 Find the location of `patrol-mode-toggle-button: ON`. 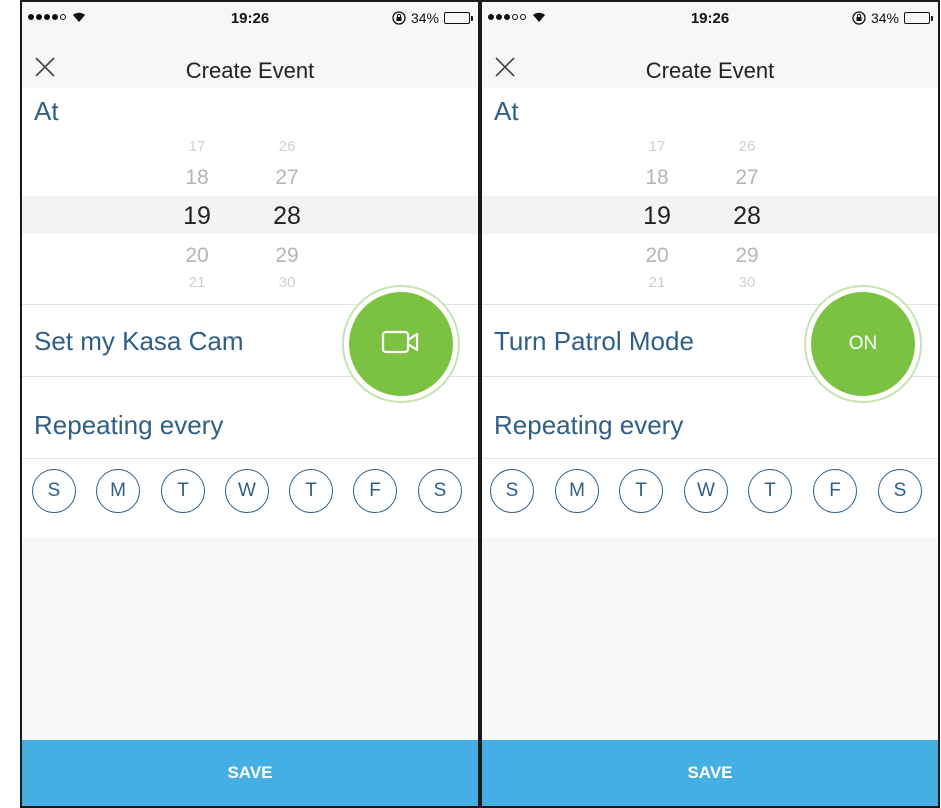

patrol-mode-toggle-button: ON is located at coordinates (863, 344).